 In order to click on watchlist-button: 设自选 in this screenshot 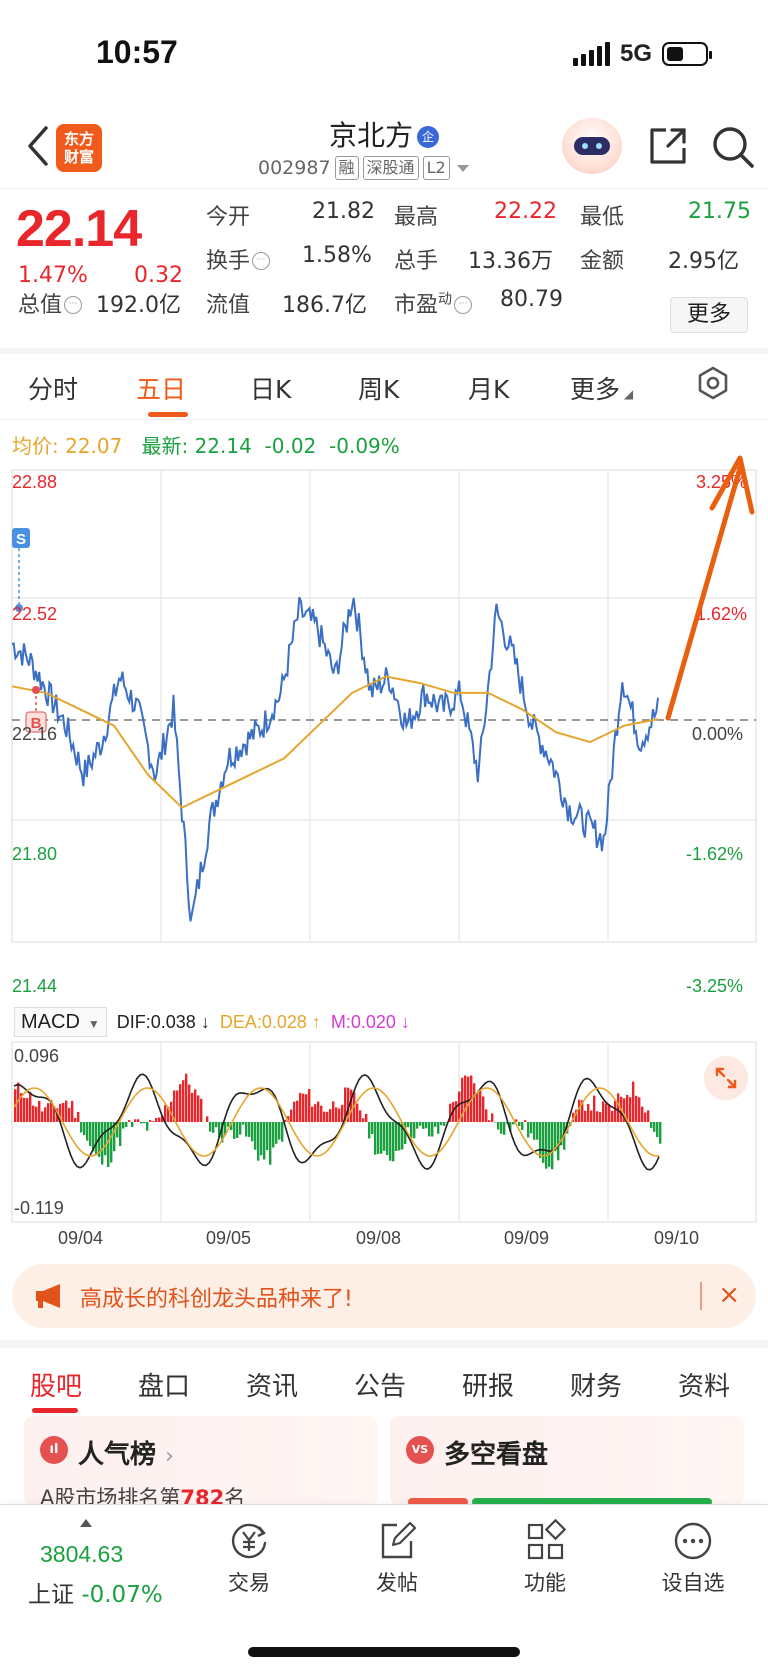, I will do `click(693, 1567)`.